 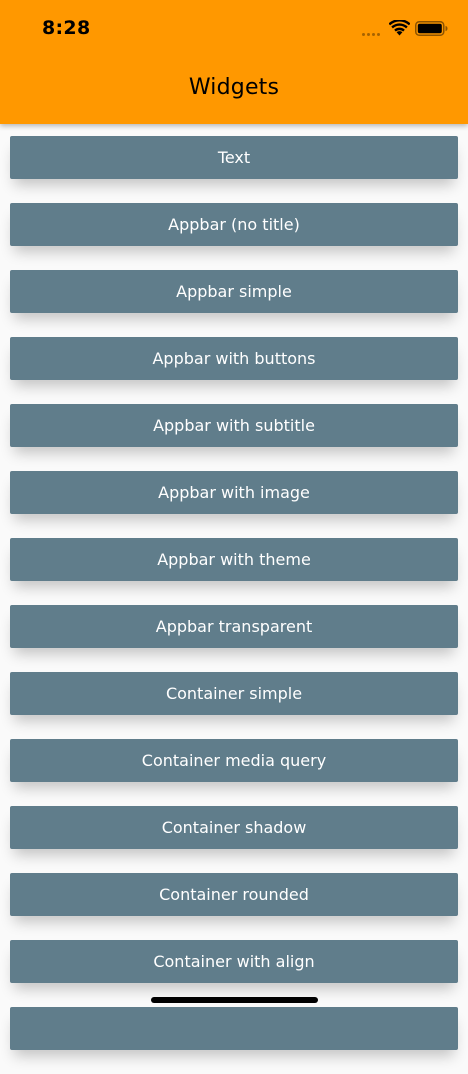 I want to click on container-with-align-button: Container with align, so click(x=234, y=961).